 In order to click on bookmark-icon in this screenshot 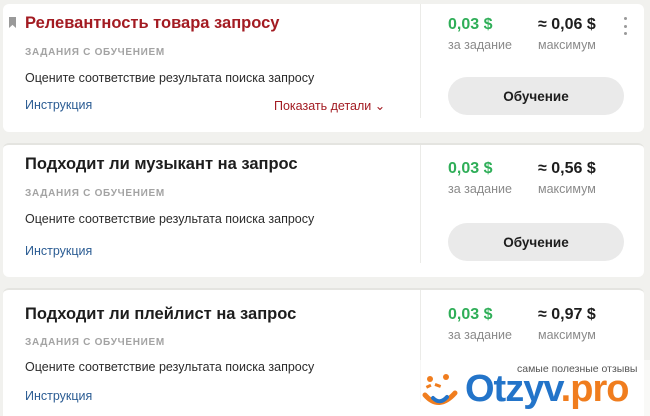, I will do `click(12, 22)`.